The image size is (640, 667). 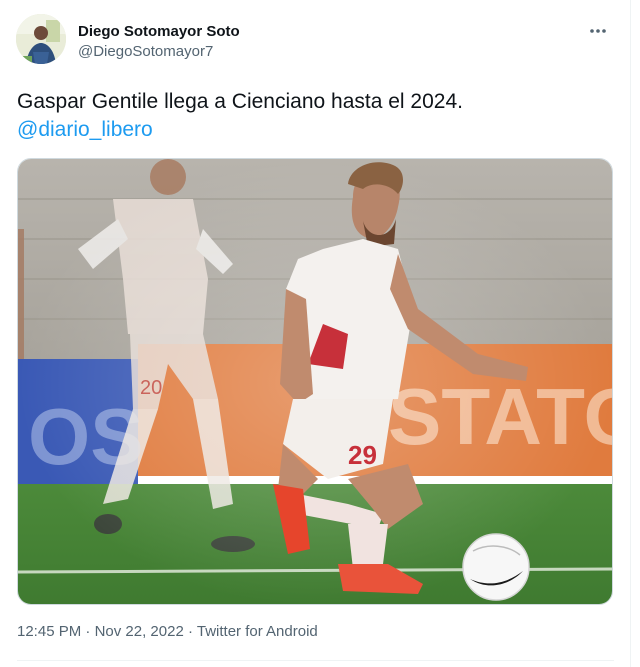 What do you see at coordinates (496, 567) in the screenshot?
I see `soccer-ball` at bounding box center [496, 567].